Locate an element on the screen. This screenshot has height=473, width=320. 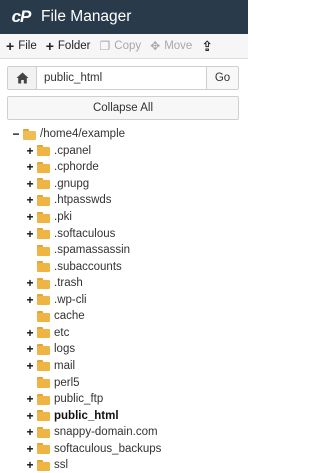
tree-item-label: ssl is located at coordinates (61, 465).